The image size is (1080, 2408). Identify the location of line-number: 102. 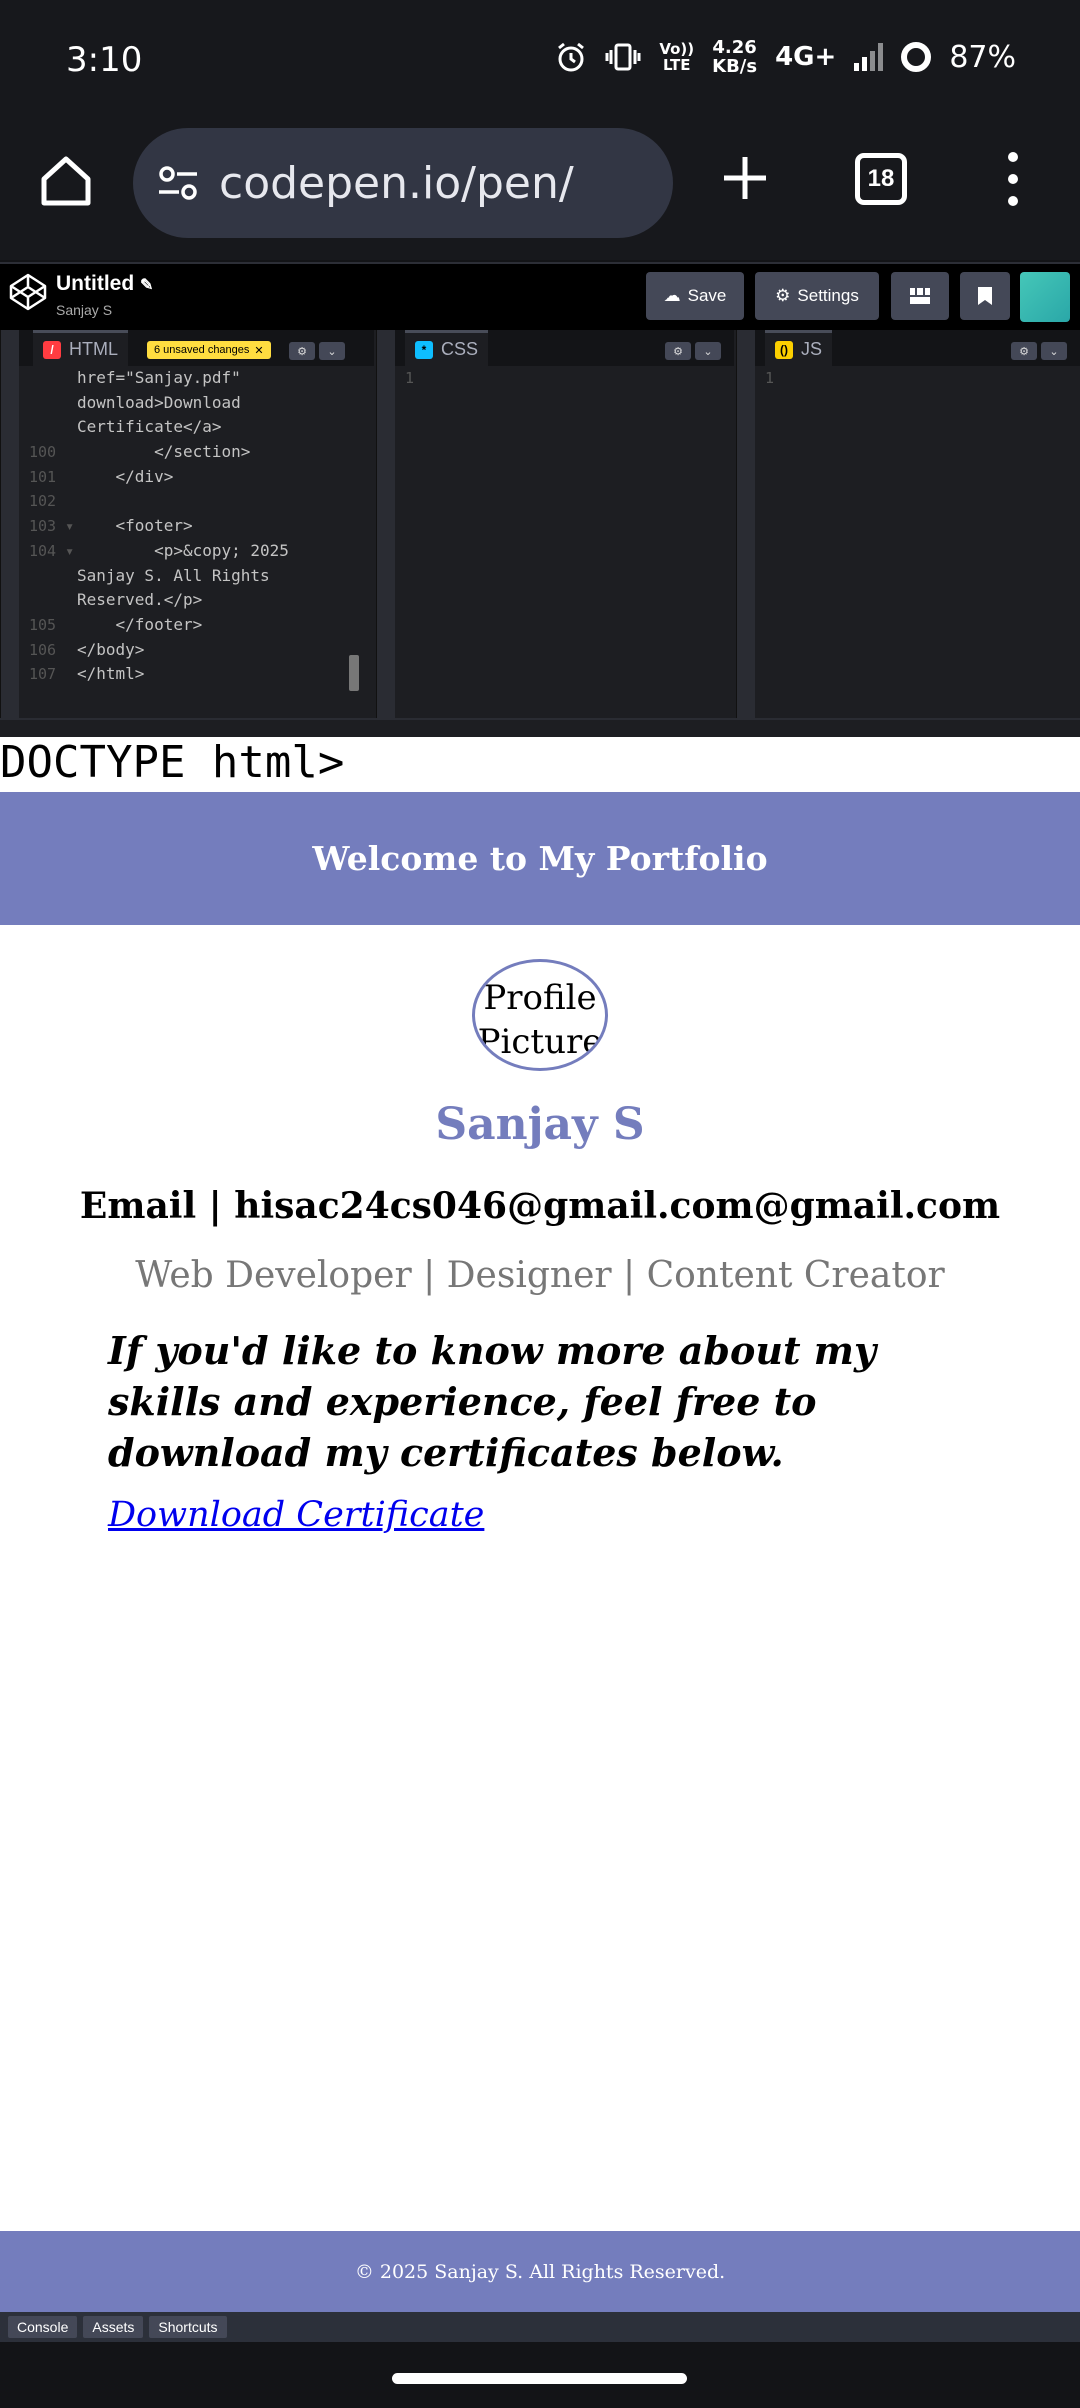
(43, 501).